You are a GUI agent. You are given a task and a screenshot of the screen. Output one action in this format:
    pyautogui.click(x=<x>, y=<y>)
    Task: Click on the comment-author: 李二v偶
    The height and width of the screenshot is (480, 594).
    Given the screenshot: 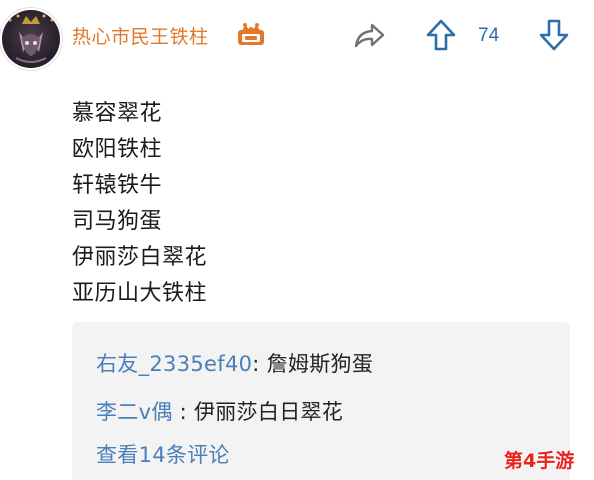 What is the action you would take?
    pyautogui.click(x=134, y=412)
    